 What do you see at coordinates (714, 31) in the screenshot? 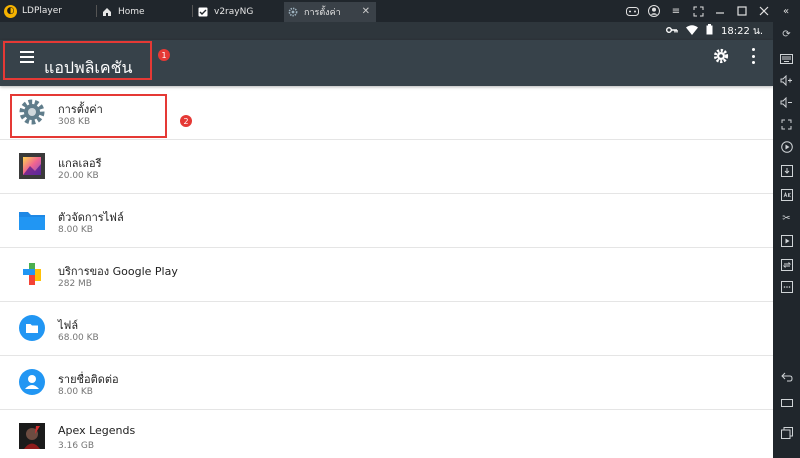
I see `status-icons: 18:22 น.` at bounding box center [714, 31].